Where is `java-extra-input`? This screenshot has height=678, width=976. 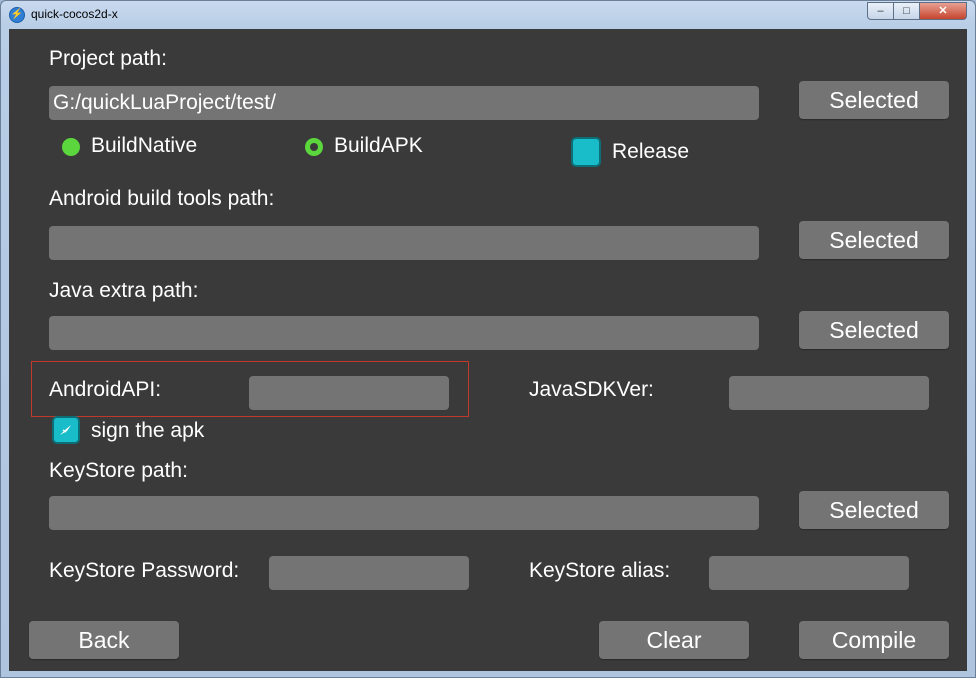
java-extra-input is located at coordinates (404, 333).